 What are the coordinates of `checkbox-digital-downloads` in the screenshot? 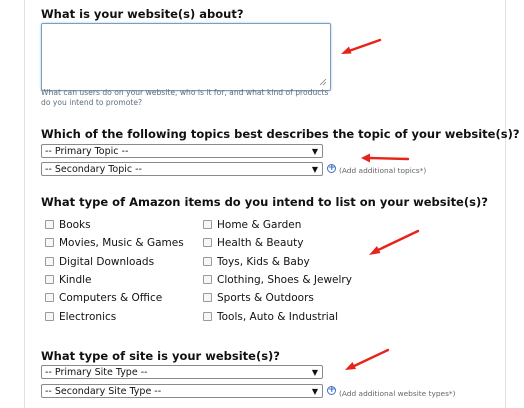 It's located at (49, 261).